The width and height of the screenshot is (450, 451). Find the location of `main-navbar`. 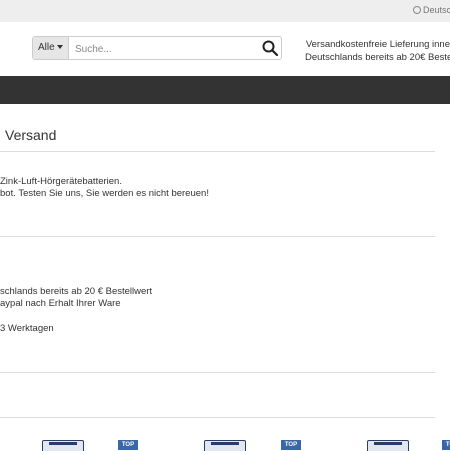

main-navbar is located at coordinates (225, 90).